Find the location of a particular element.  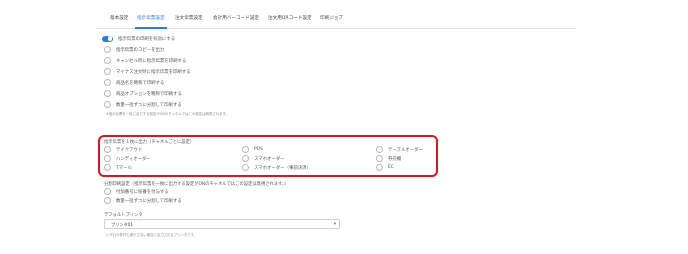

channel-label: Tマール is located at coordinates (124, 168).